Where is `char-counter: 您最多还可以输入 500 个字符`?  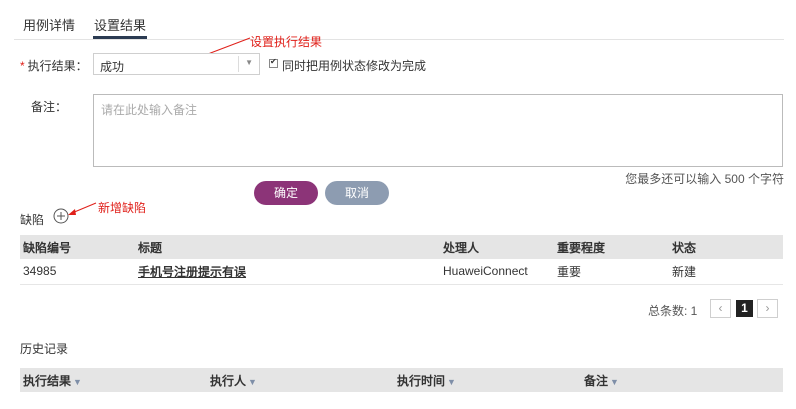
char-counter: 您最多还可以输入 500 个字符 is located at coordinates (704, 179).